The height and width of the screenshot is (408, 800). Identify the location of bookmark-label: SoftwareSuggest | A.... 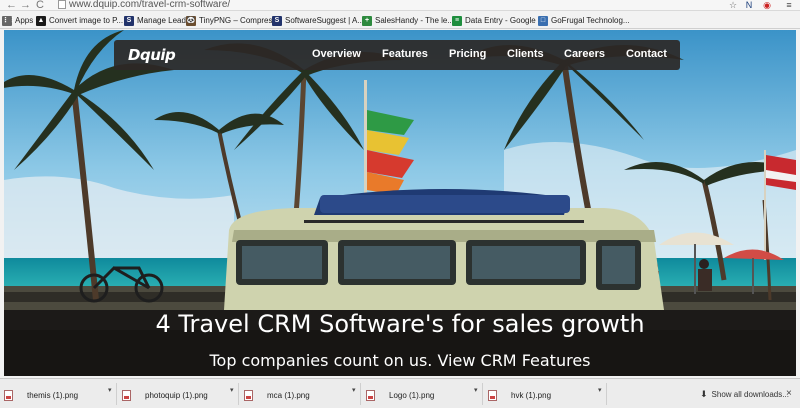
(325, 20).